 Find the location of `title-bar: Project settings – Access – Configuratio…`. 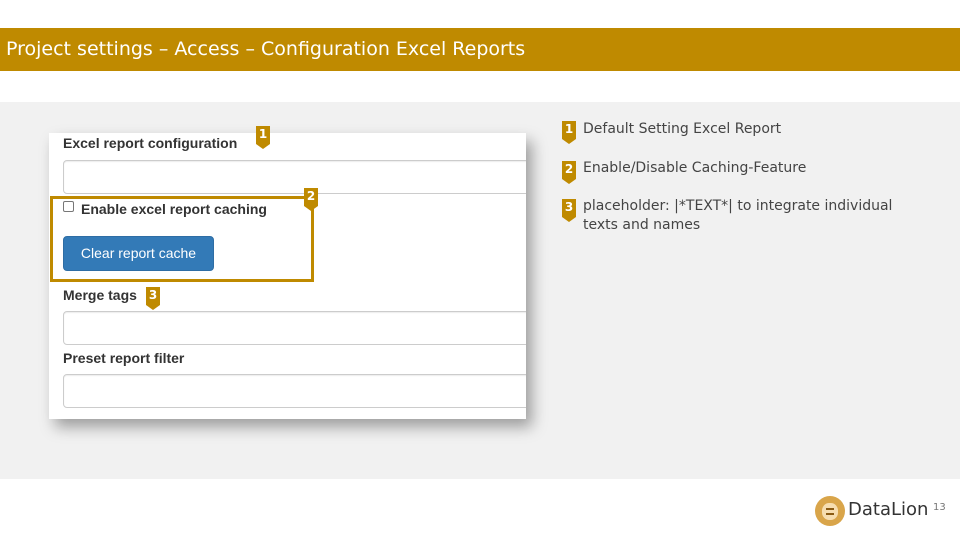

title-bar: Project settings – Access – Configuratio… is located at coordinates (480, 49).